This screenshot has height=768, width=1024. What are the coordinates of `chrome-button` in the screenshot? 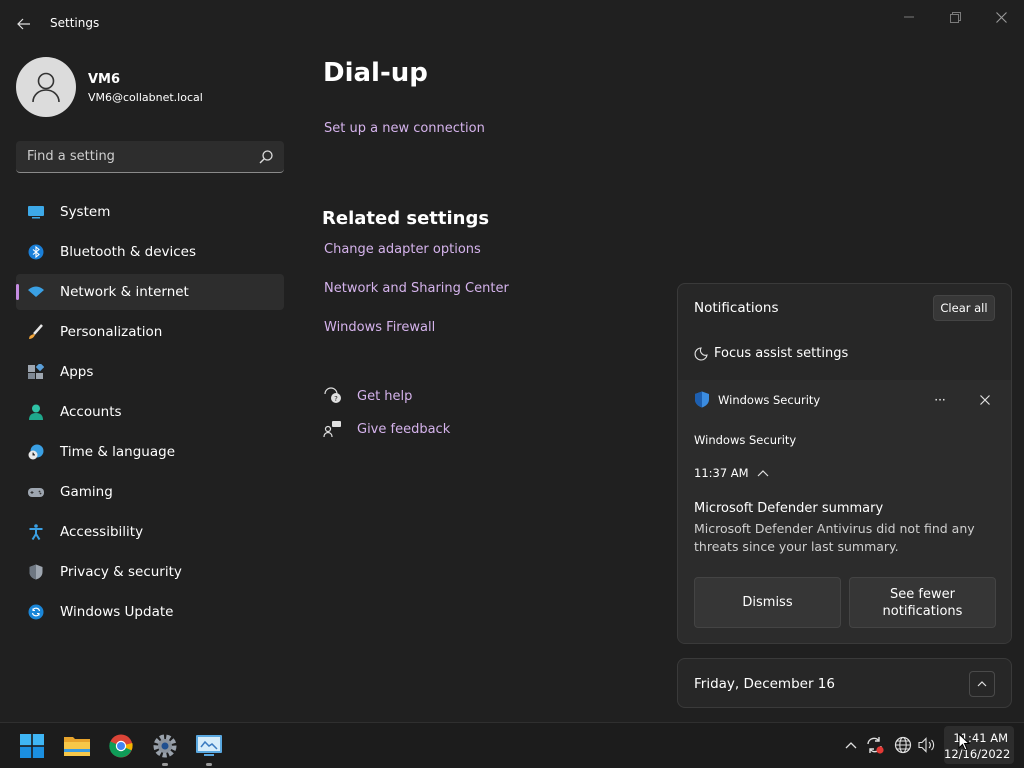 It's located at (121, 746).